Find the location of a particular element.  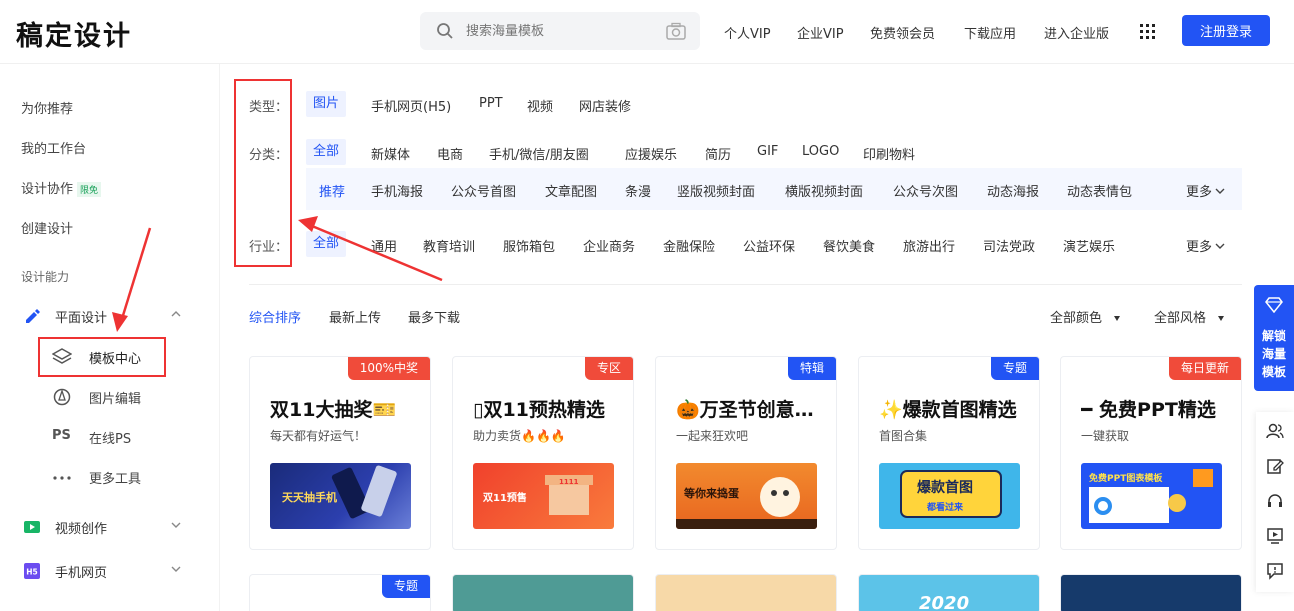

sort-most-downloads: 最多下载 is located at coordinates (434, 316).